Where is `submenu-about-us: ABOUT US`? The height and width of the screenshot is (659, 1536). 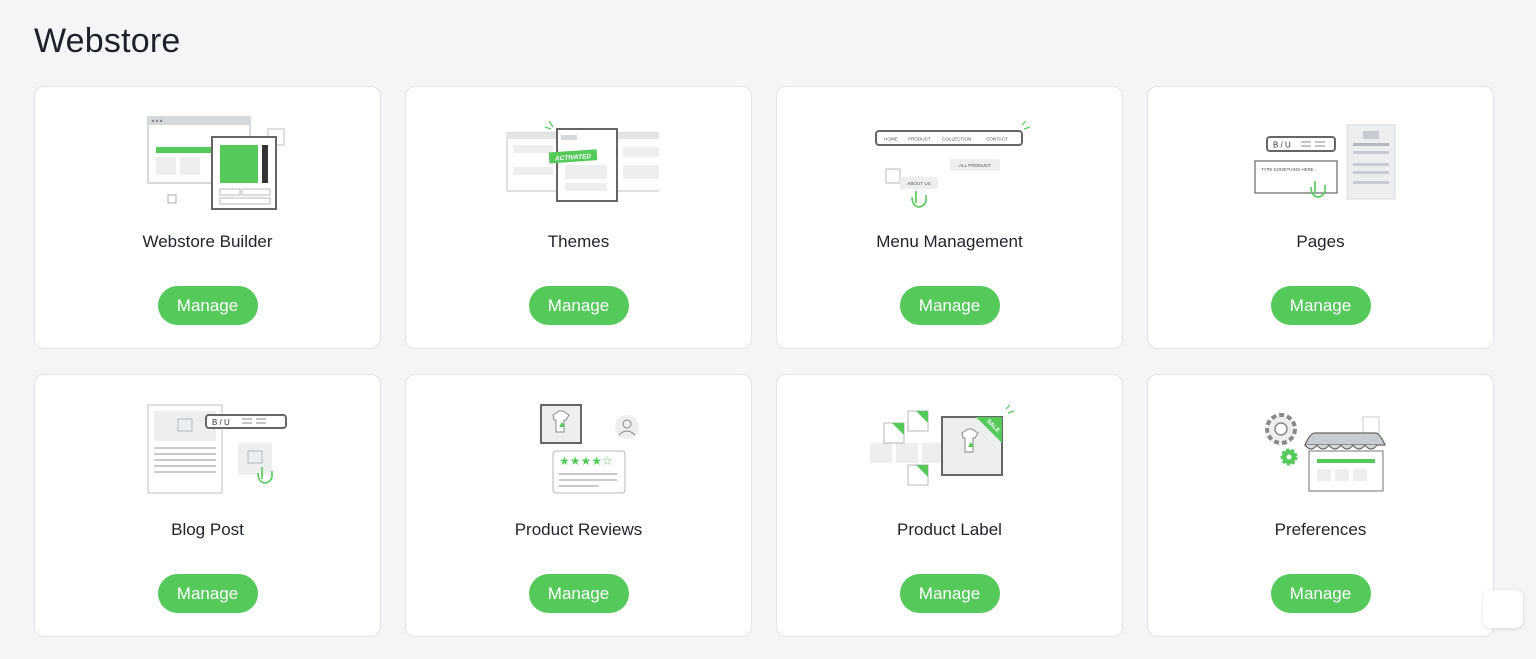 submenu-about-us: ABOUT US is located at coordinates (918, 183).